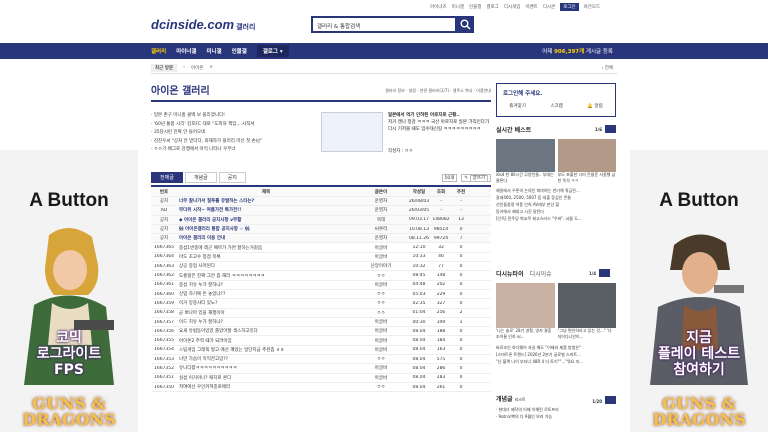 The image size is (768, 432). What do you see at coordinates (164, 248) in the screenshot?
I see `cell: 1667365` at bounding box center [164, 248].